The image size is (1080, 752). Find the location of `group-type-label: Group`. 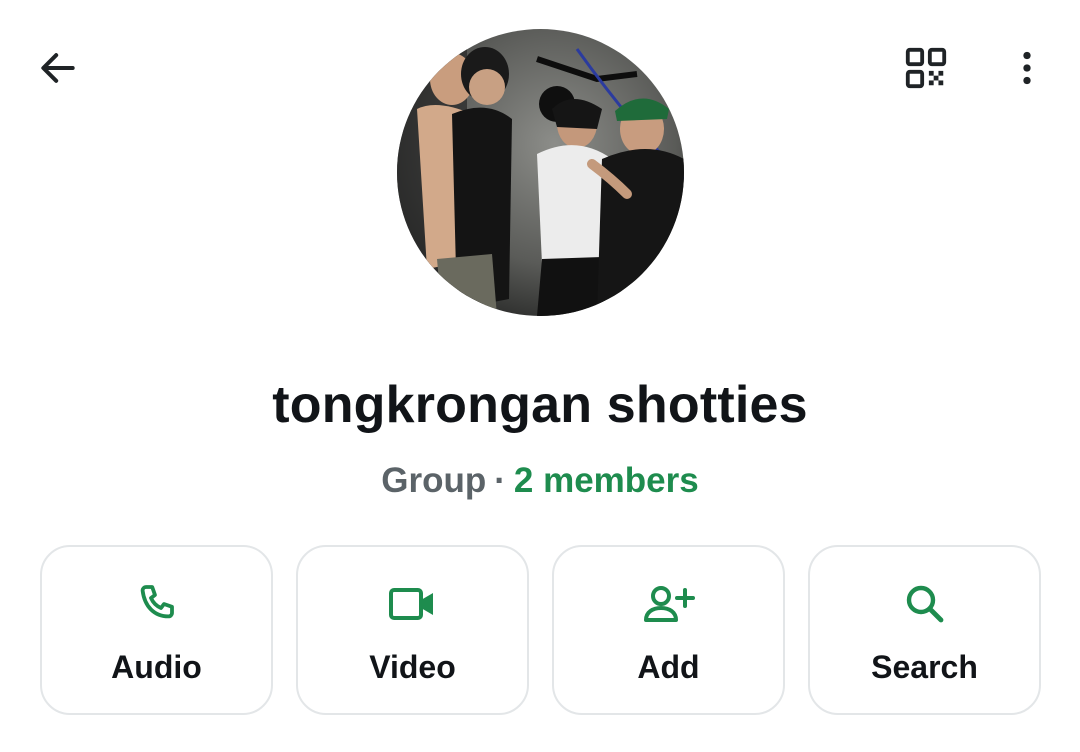

group-type-label: Group is located at coordinates (434, 480).